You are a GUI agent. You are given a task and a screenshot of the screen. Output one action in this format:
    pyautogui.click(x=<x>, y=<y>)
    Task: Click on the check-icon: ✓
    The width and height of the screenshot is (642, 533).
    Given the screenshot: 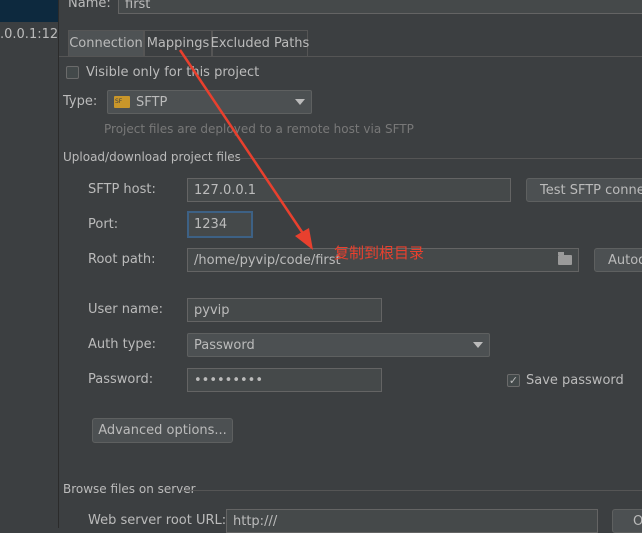 What is the action you would take?
    pyautogui.click(x=513, y=380)
    